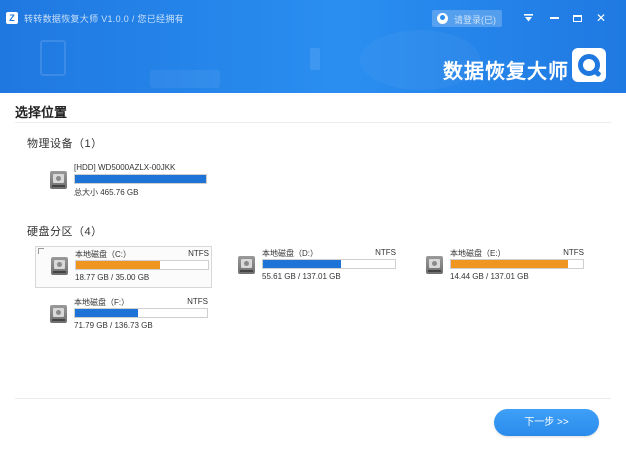  What do you see at coordinates (112, 277) in the screenshot?
I see `partition-size: 18.77 GB / 35.00 GB` at bounding box center [112, 277].